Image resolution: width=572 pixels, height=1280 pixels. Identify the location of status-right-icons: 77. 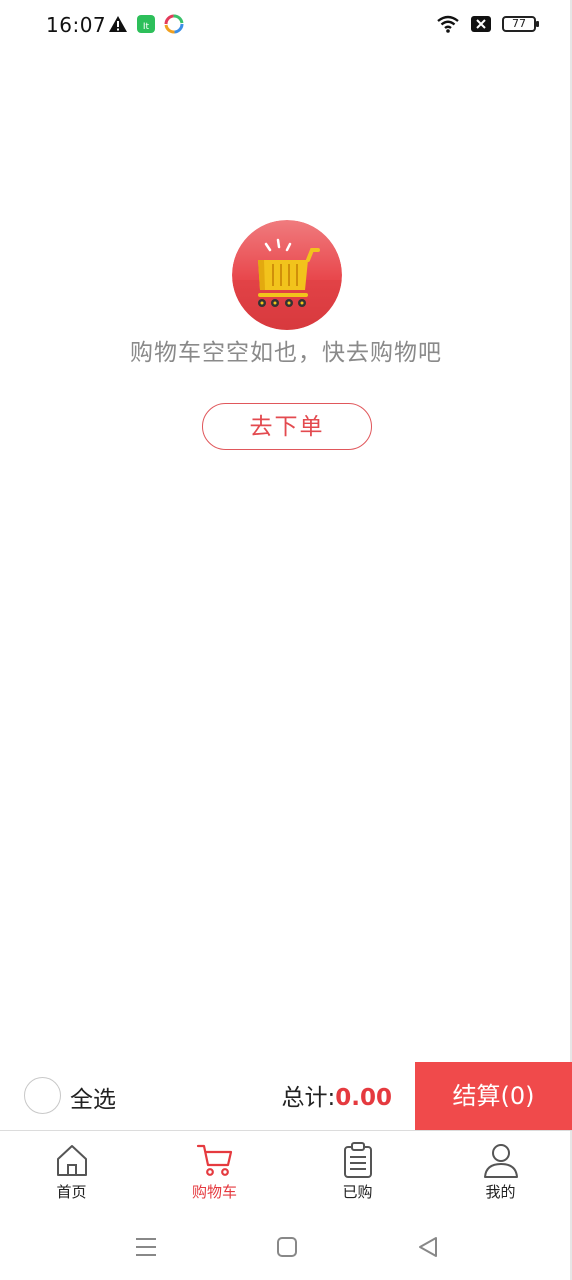
(487, 24).